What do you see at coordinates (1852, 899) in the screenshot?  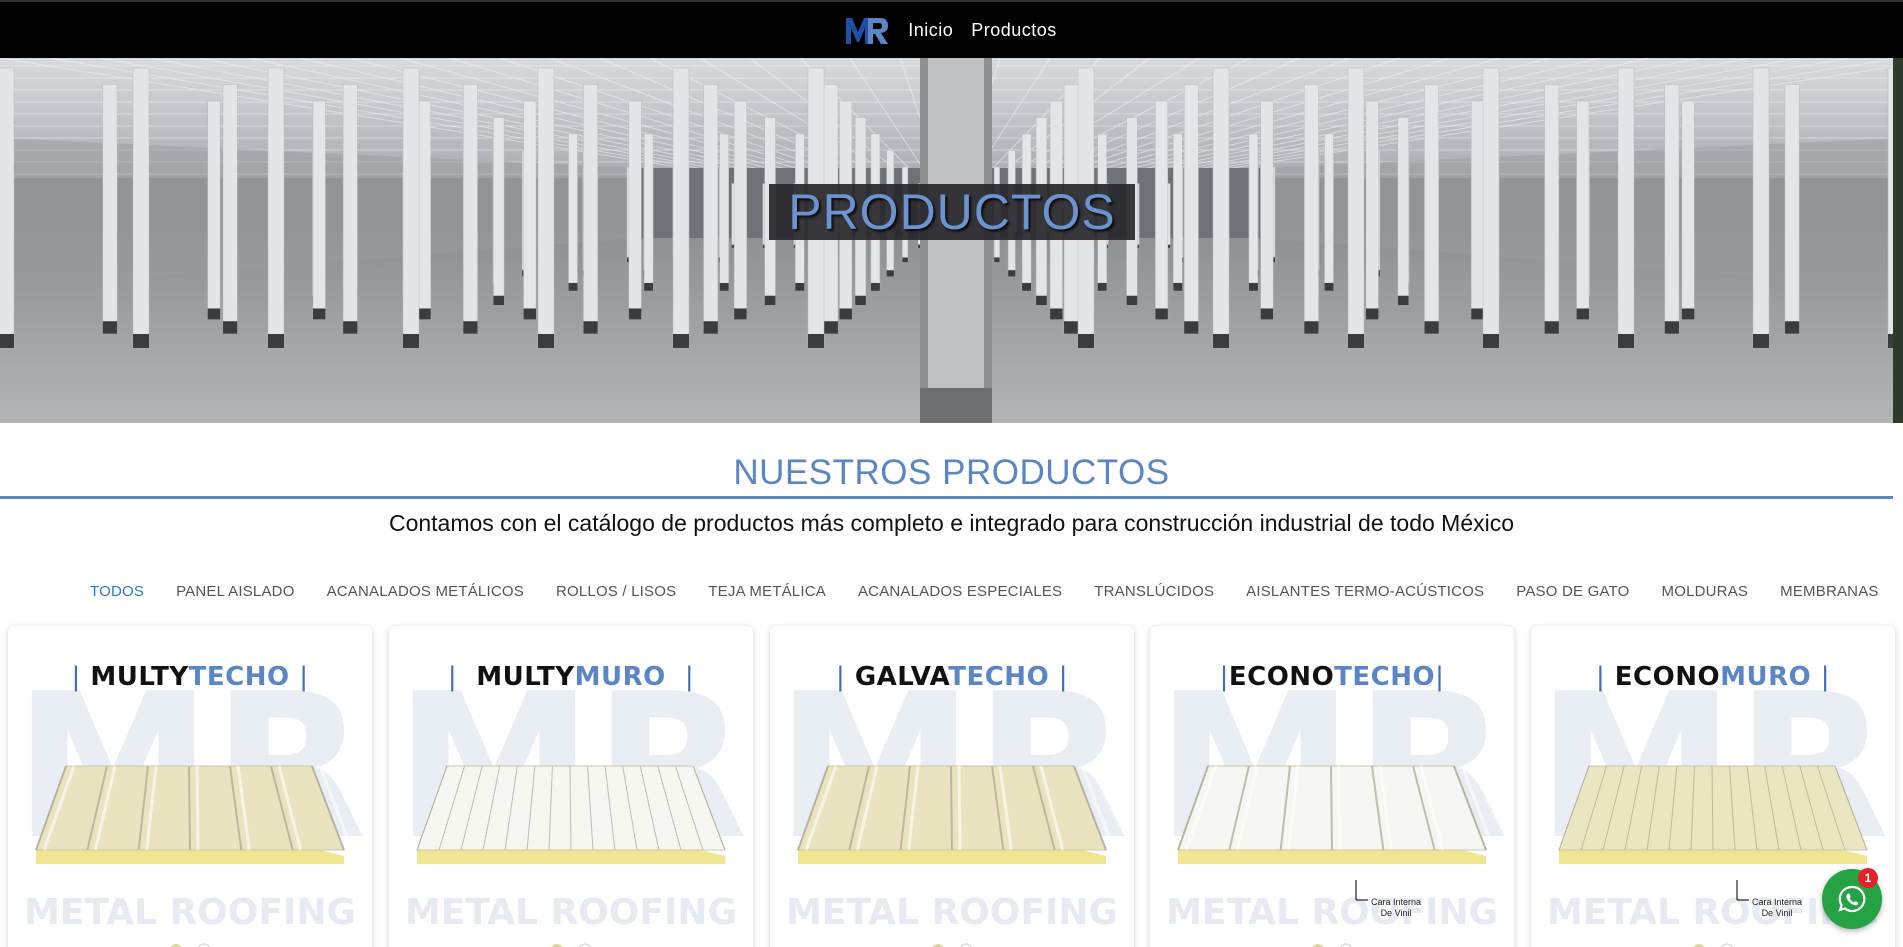 I see `whatsapp-icon` at bounding box center [1852, 899].